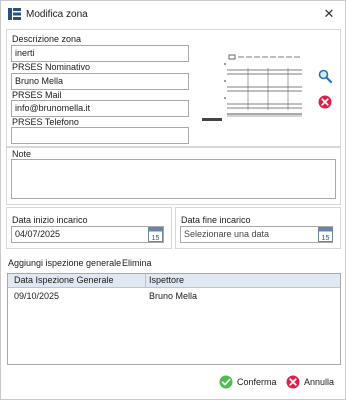 The height and width of the screenshot is (400, 346). I want to click on table-header: Data Ispezione Generale Ispettore, so click(174, 281).